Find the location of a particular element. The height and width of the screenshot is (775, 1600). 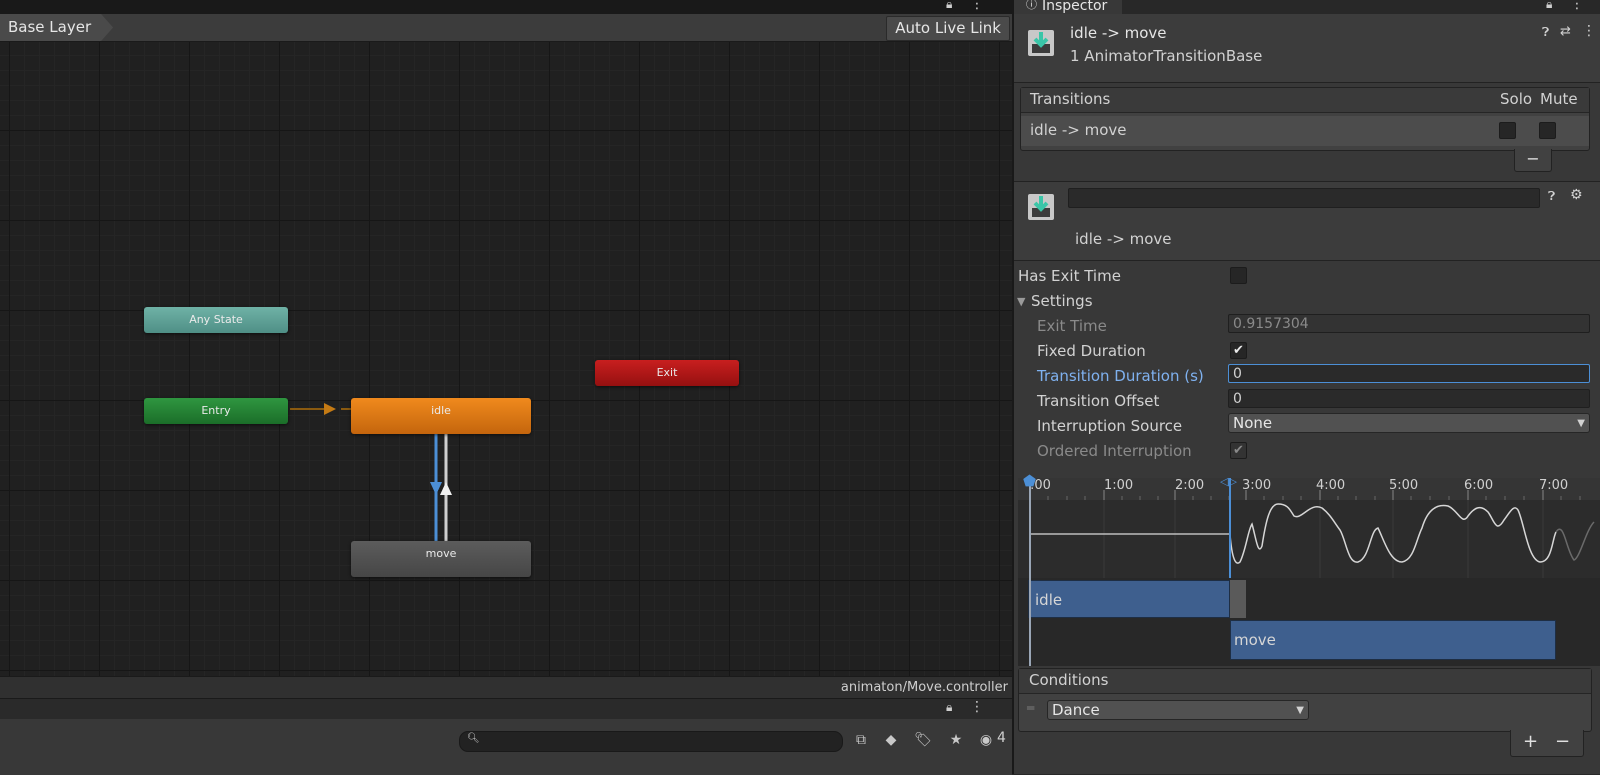

transition-end-marker is located at coordinates (1230, 528).